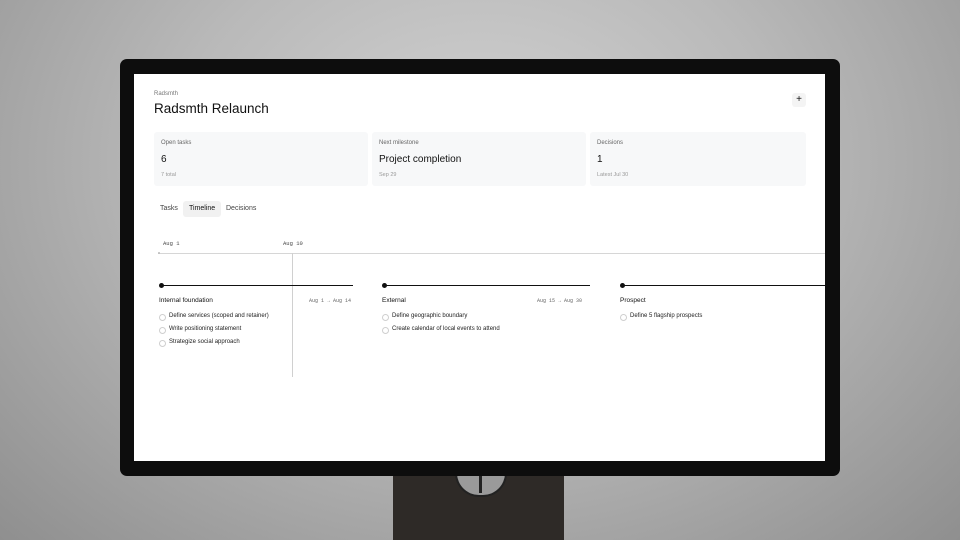  I want to click on card-value: 6, so click(164, 159).